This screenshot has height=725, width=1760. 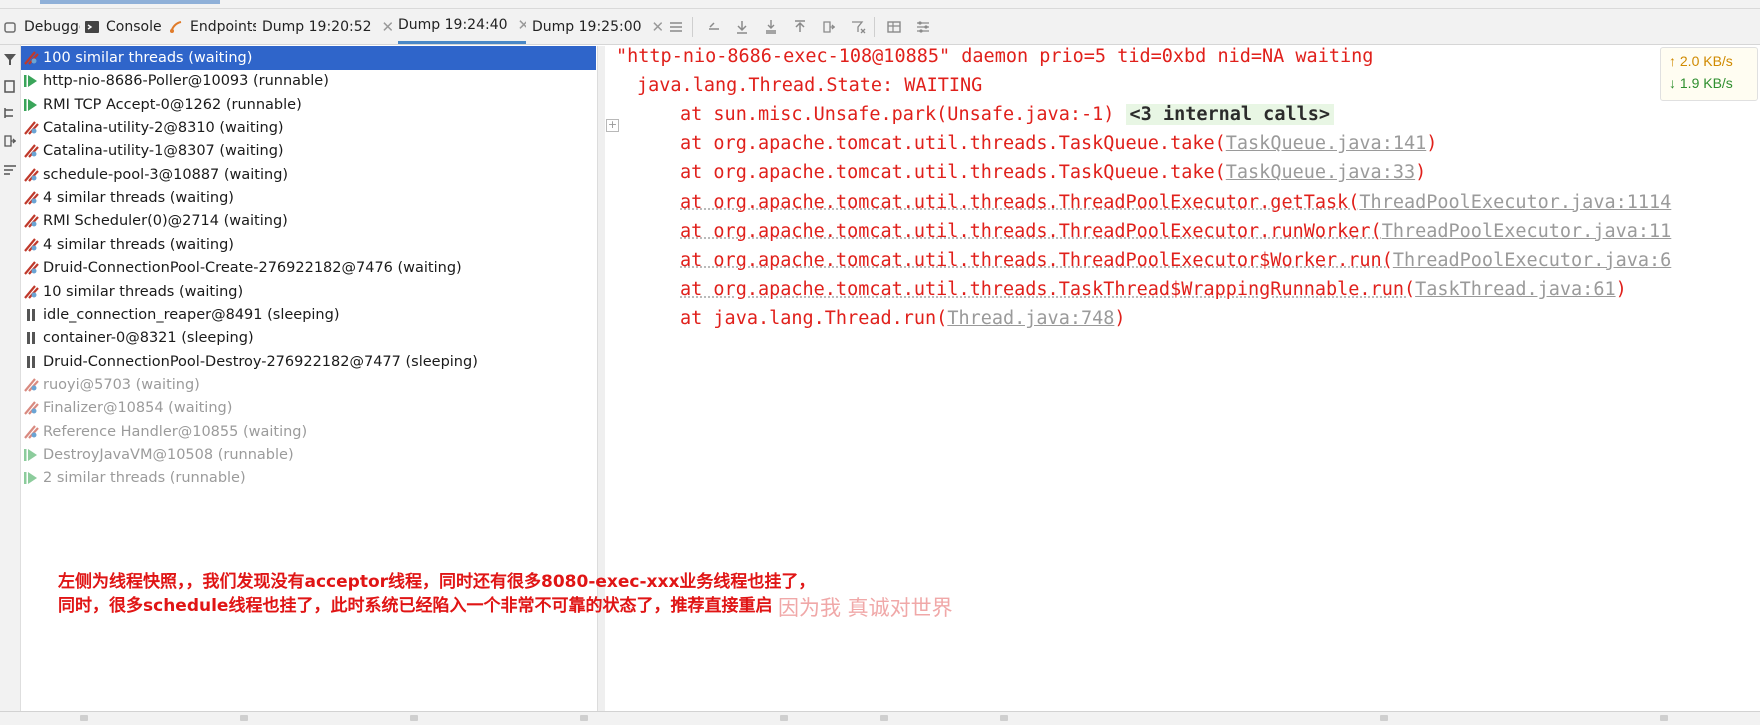 I want to click on tab-label: Console, so click(x=134, y=26).